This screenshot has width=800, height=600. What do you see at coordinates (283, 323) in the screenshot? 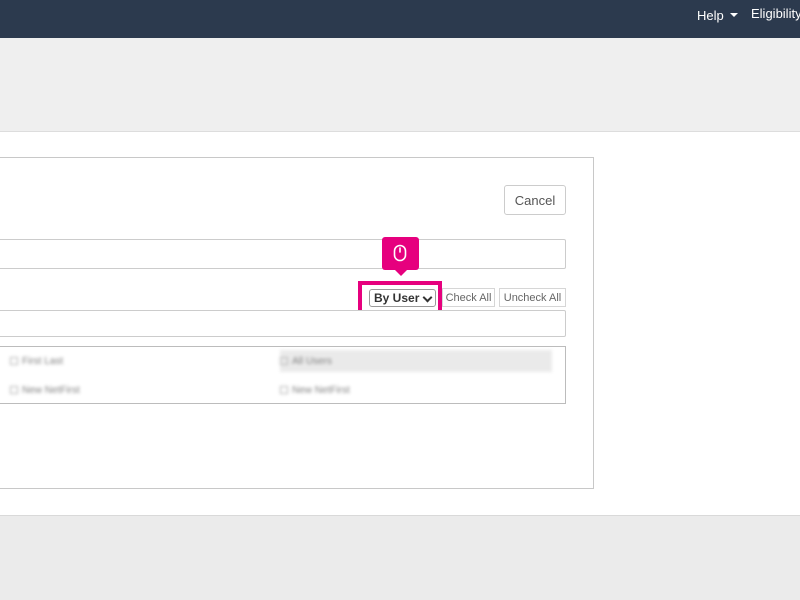
I see `filter-input` at bounding box center [283, 323].